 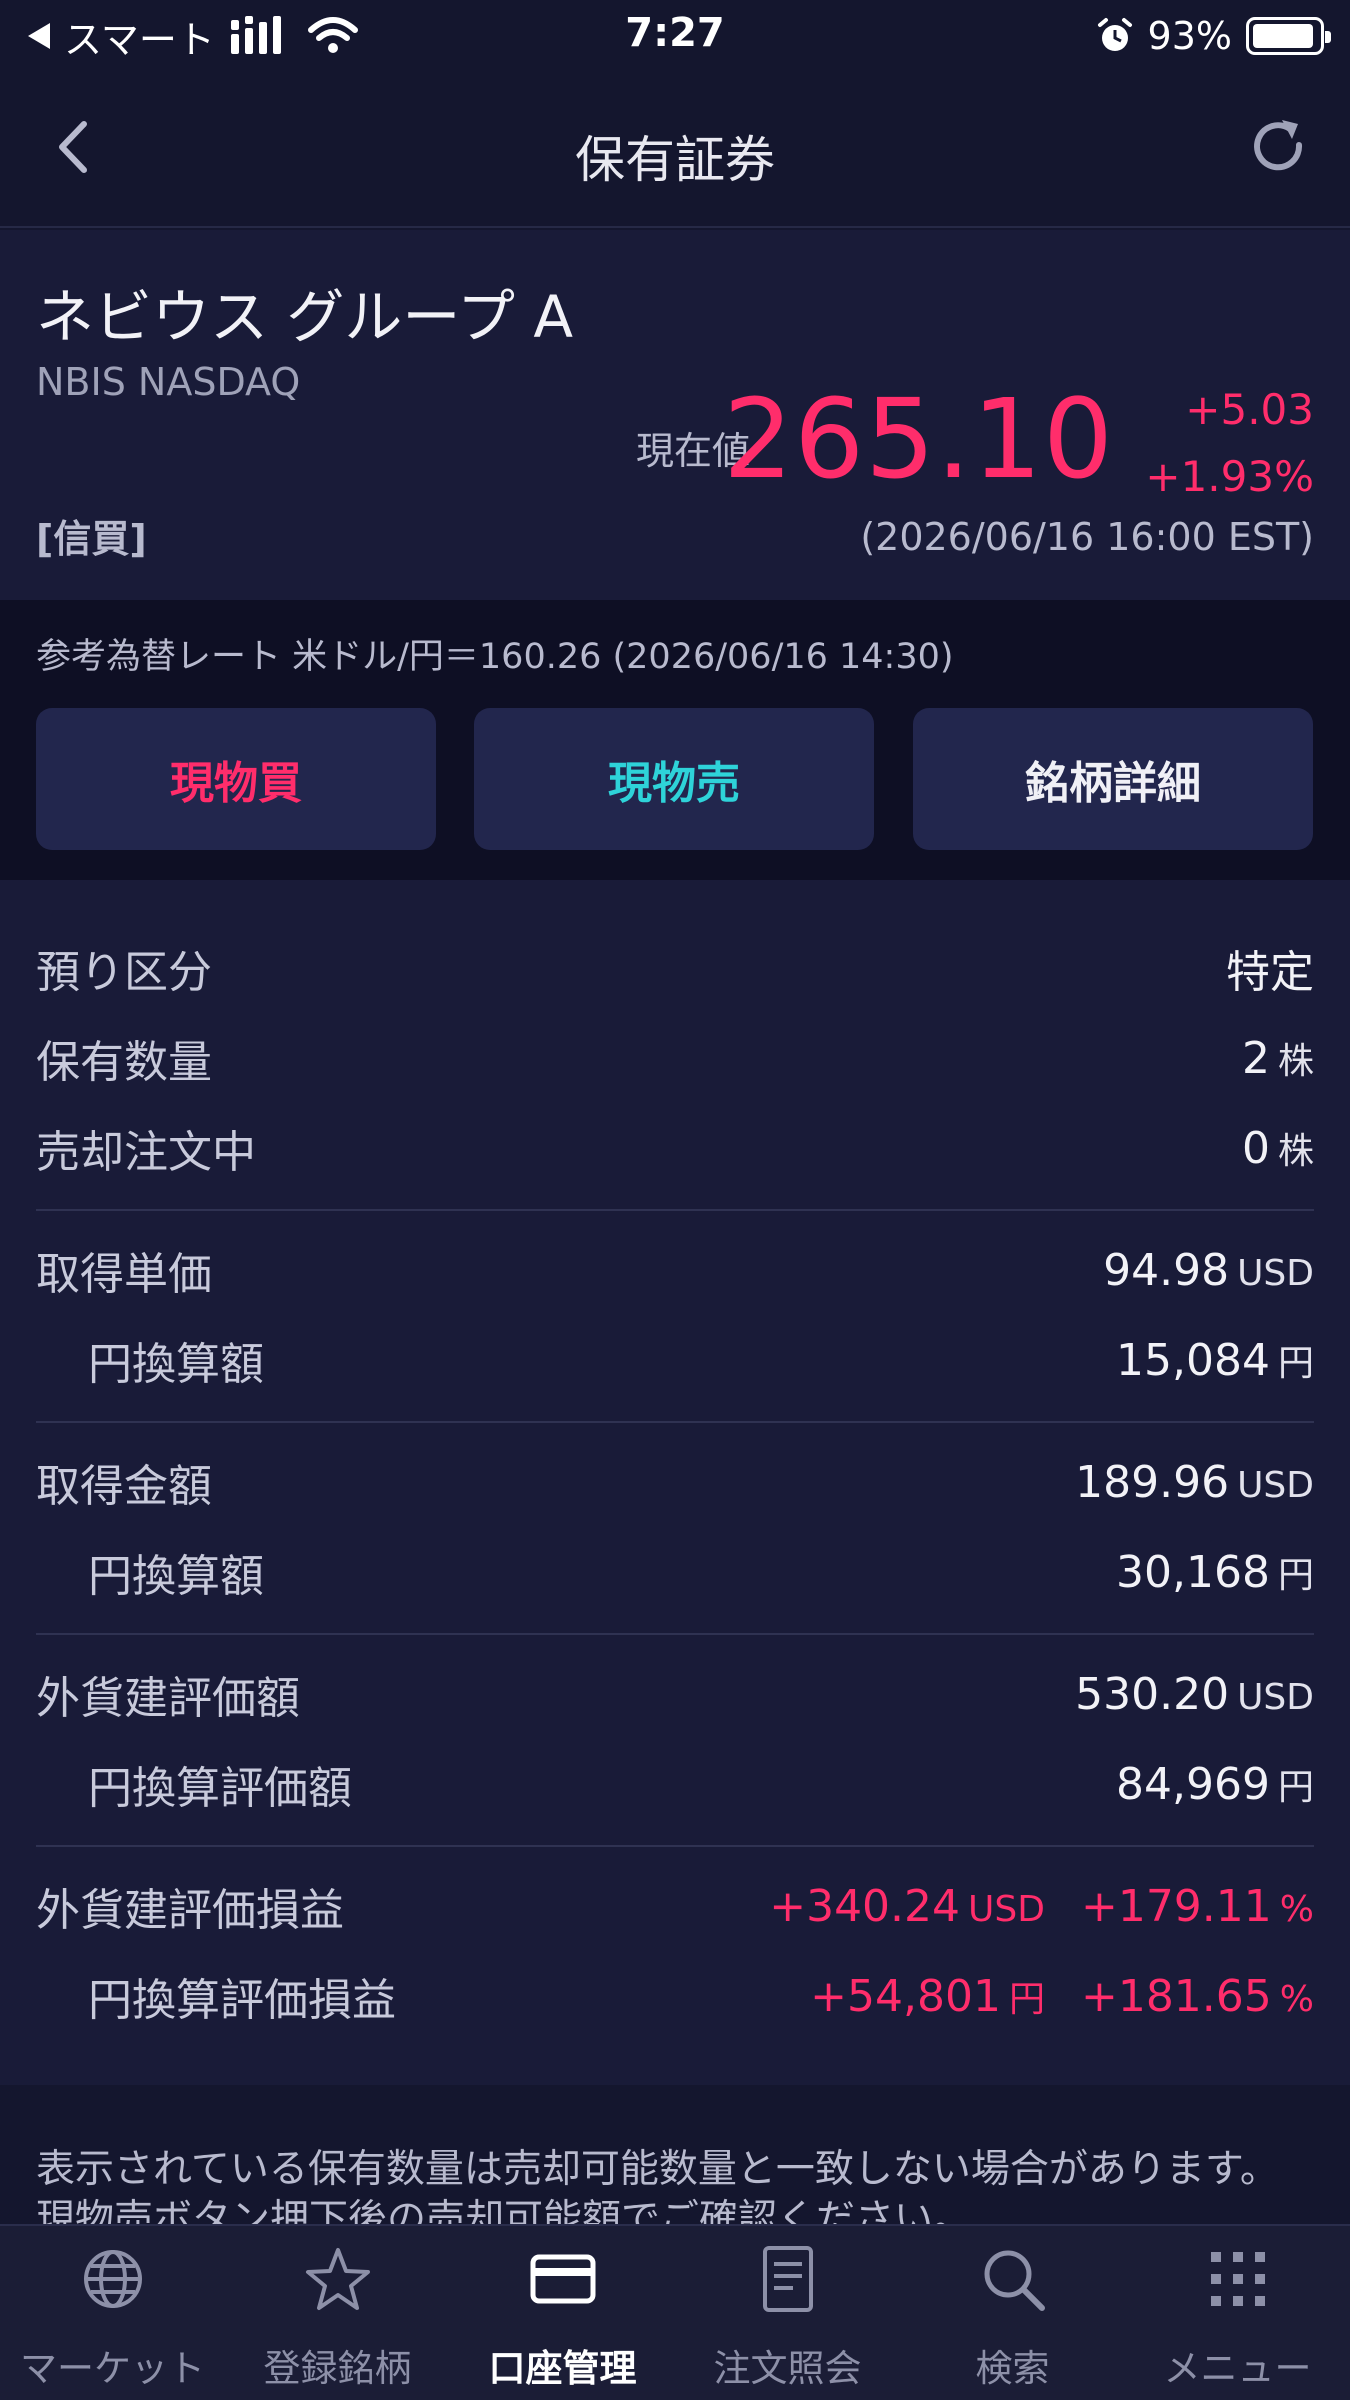 What do you see at coordinates (1087, 537) in the screenshot?
I see `price-timestamp: (2026/06/16 16:00 EST)` at bounding box center [1087, 537].